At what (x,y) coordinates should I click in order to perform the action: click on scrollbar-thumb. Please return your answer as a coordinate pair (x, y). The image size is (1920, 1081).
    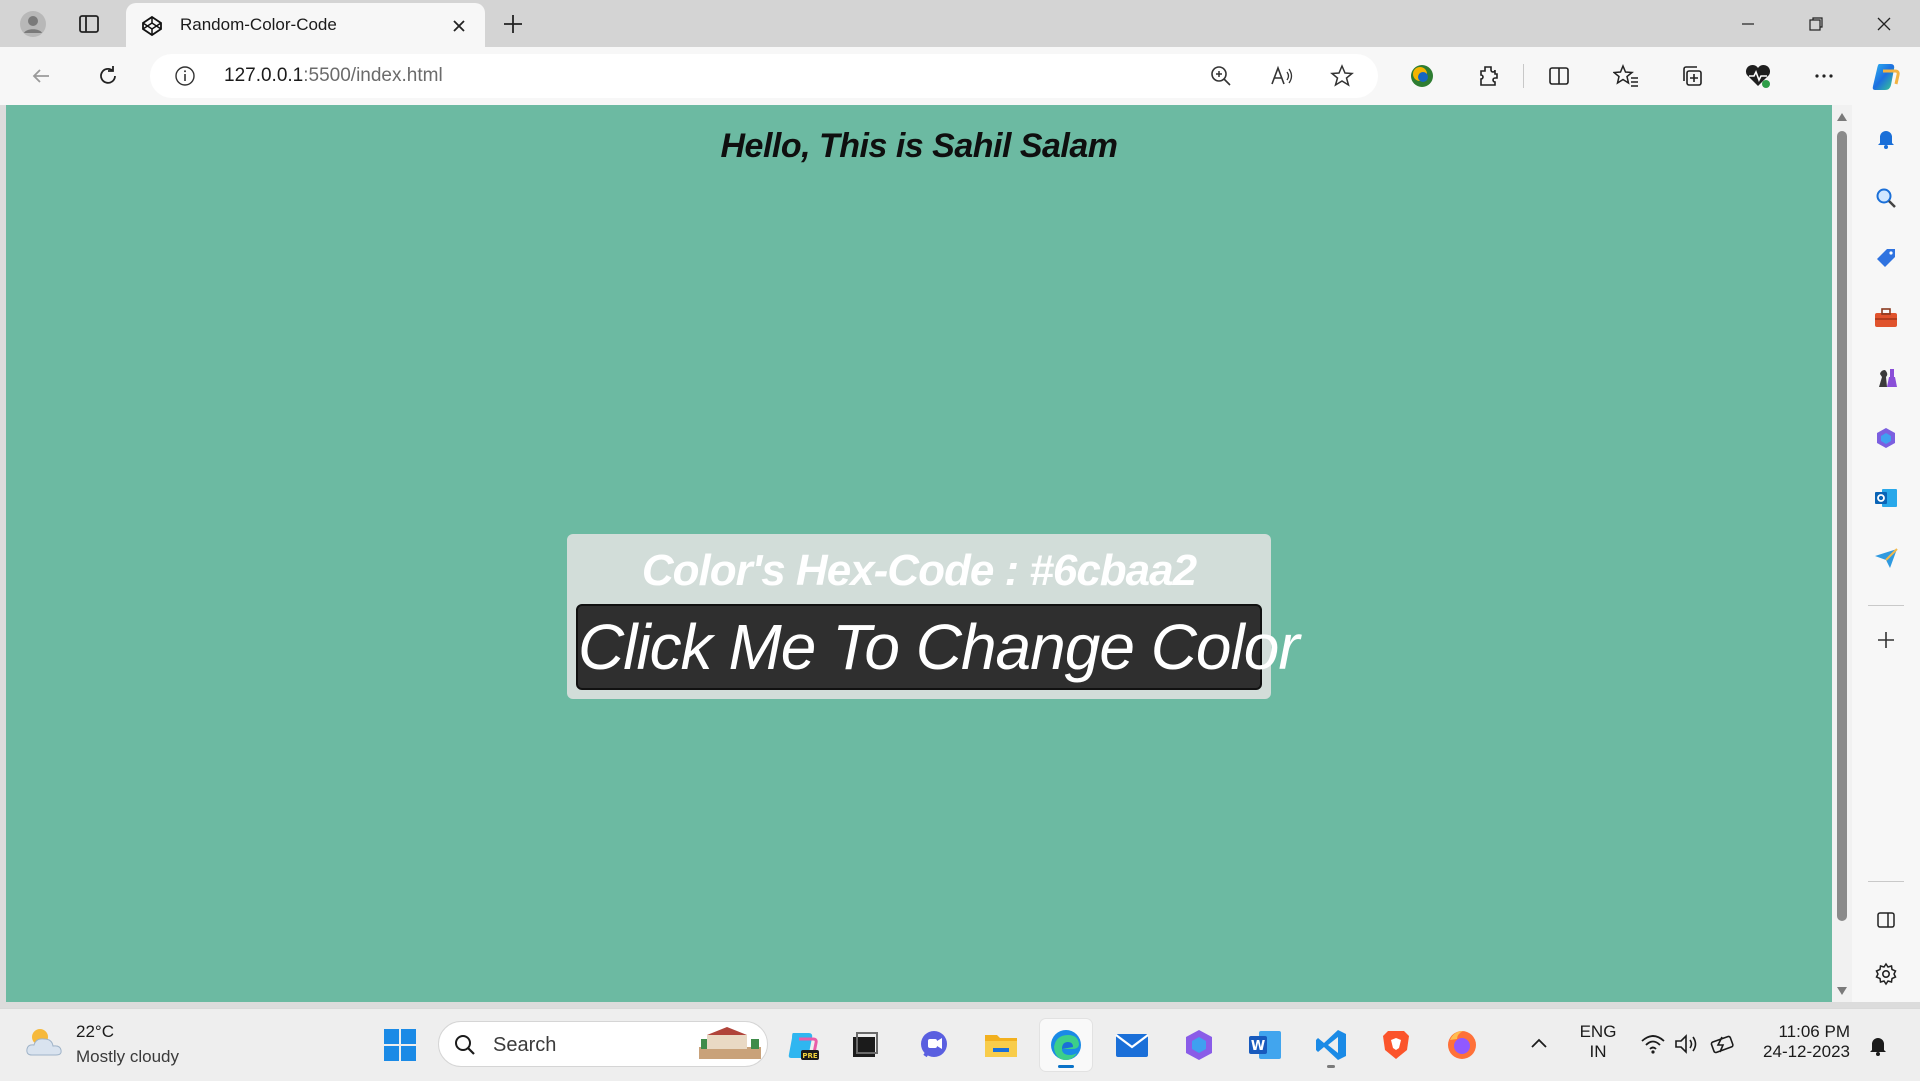
    Looking at the image, I should click on (1842, 526).